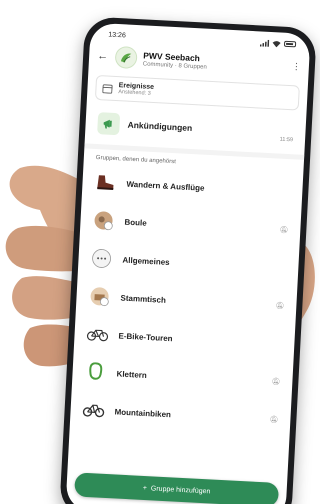 The image size is (320, 504). Describe the element at coordinates (126, 57) in the screenshot. I see `community-logo-icon` at that location.